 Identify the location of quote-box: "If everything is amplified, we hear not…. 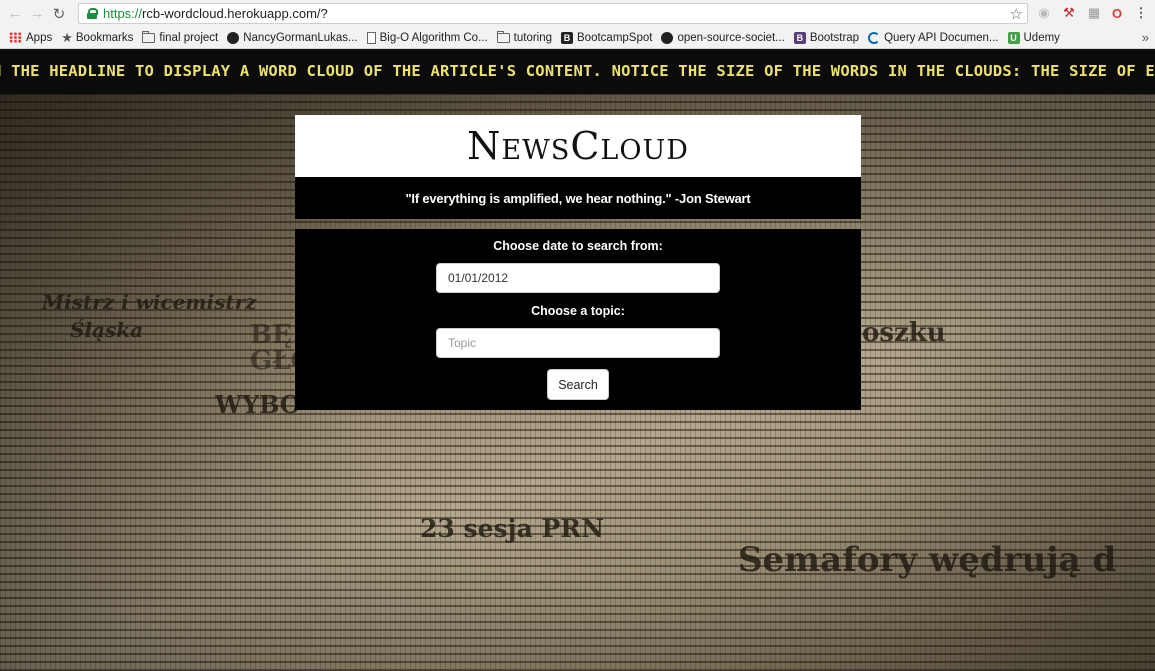
(578, 198).